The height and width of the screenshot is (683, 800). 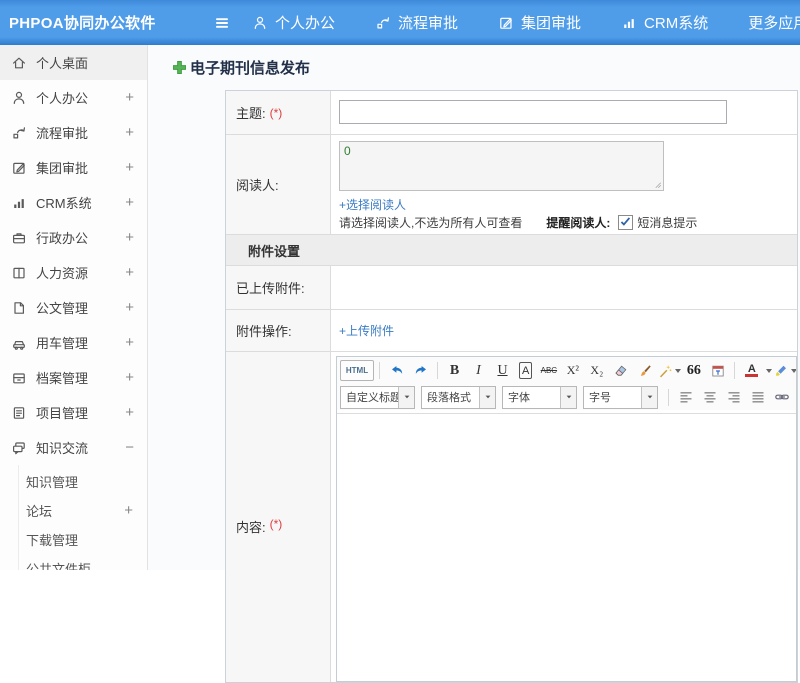 What do you see at coordinates (751, 370) in the screenshot?
I see `font-color-button: A` at bounding box center [751, 370].